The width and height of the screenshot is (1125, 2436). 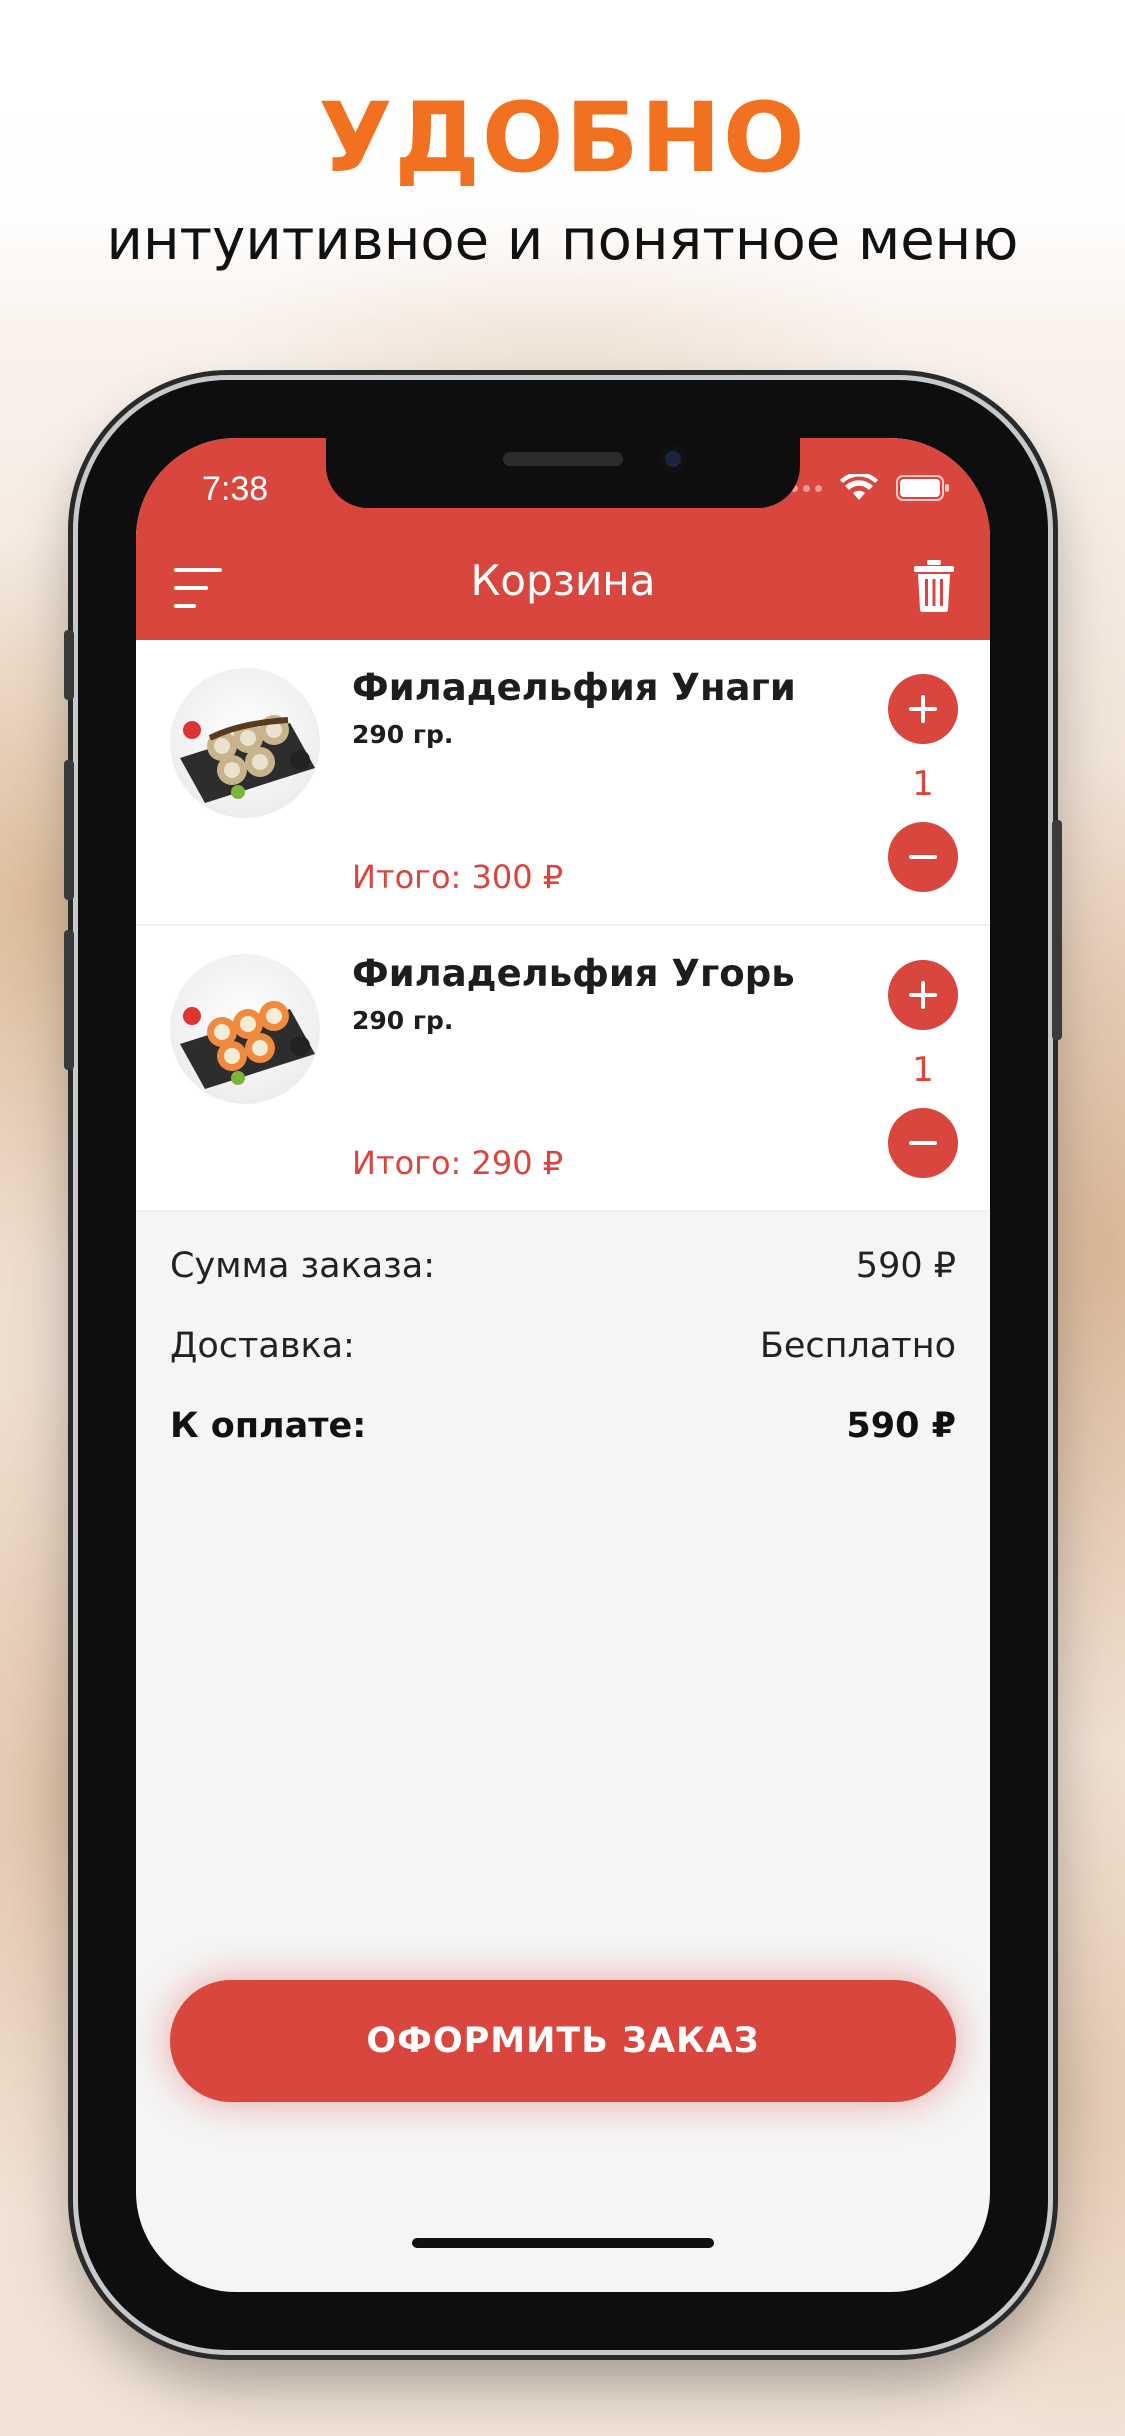 What do you see at coordinates (574, 687) in the screenshot?
I see `product-name: Филадельфия Унаги` at bounding box center [574, 687].